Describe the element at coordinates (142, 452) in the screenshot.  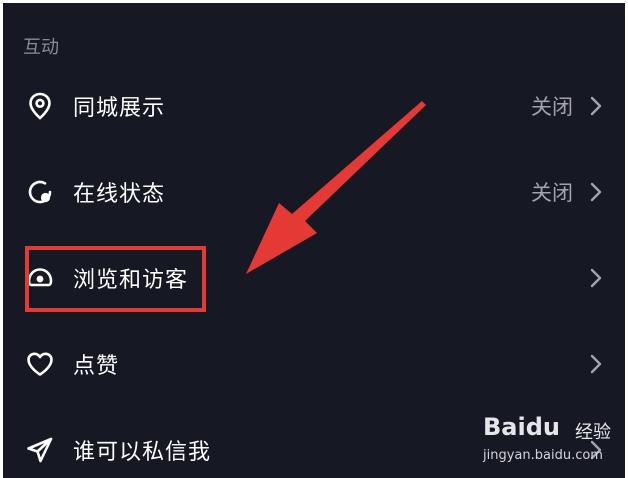
I see `setting-label: 谁可以私信我` at that location.